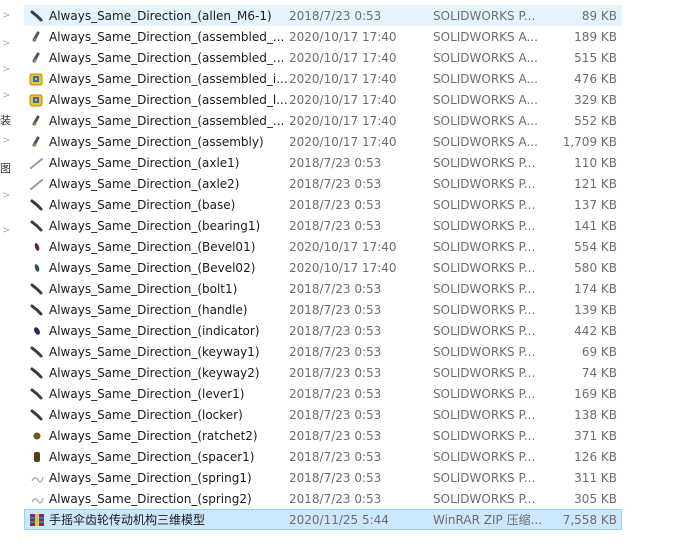  Describe the element at coordinates (595, 499) in the screenshot. I see `file-size: 305 KB` at that location.